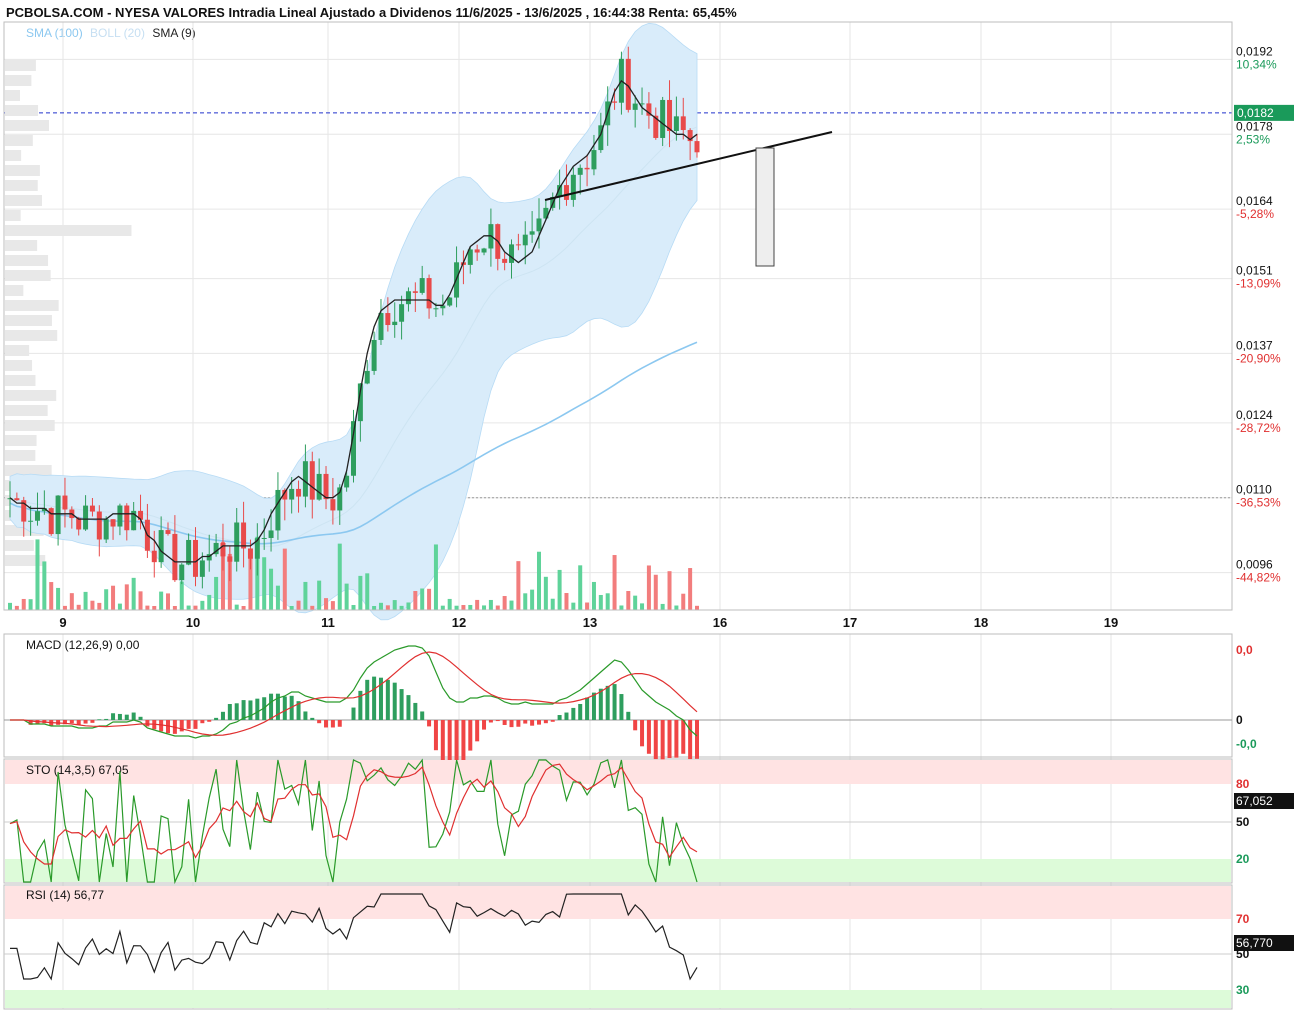 The image size is (1299, 1013). Describe the element at coordinates (850, 622) in the screenshot. I see `x-tick-17: 17` at that location.